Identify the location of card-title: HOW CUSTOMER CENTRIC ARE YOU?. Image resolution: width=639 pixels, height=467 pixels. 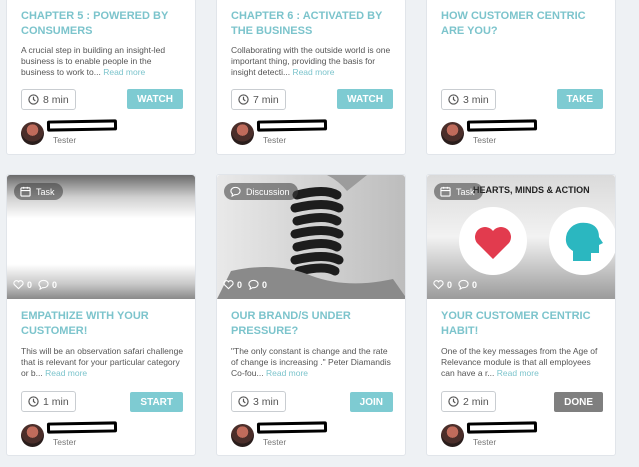
(523, 24).